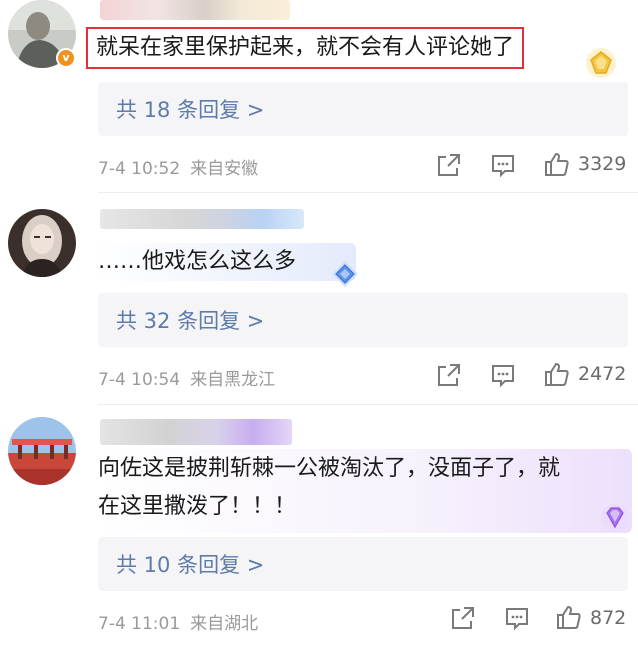  What do you see at coordinates (233, 380) in the screenshot?
I see `comment-location: 来自黑龙江` at bounding box center [233, 380].